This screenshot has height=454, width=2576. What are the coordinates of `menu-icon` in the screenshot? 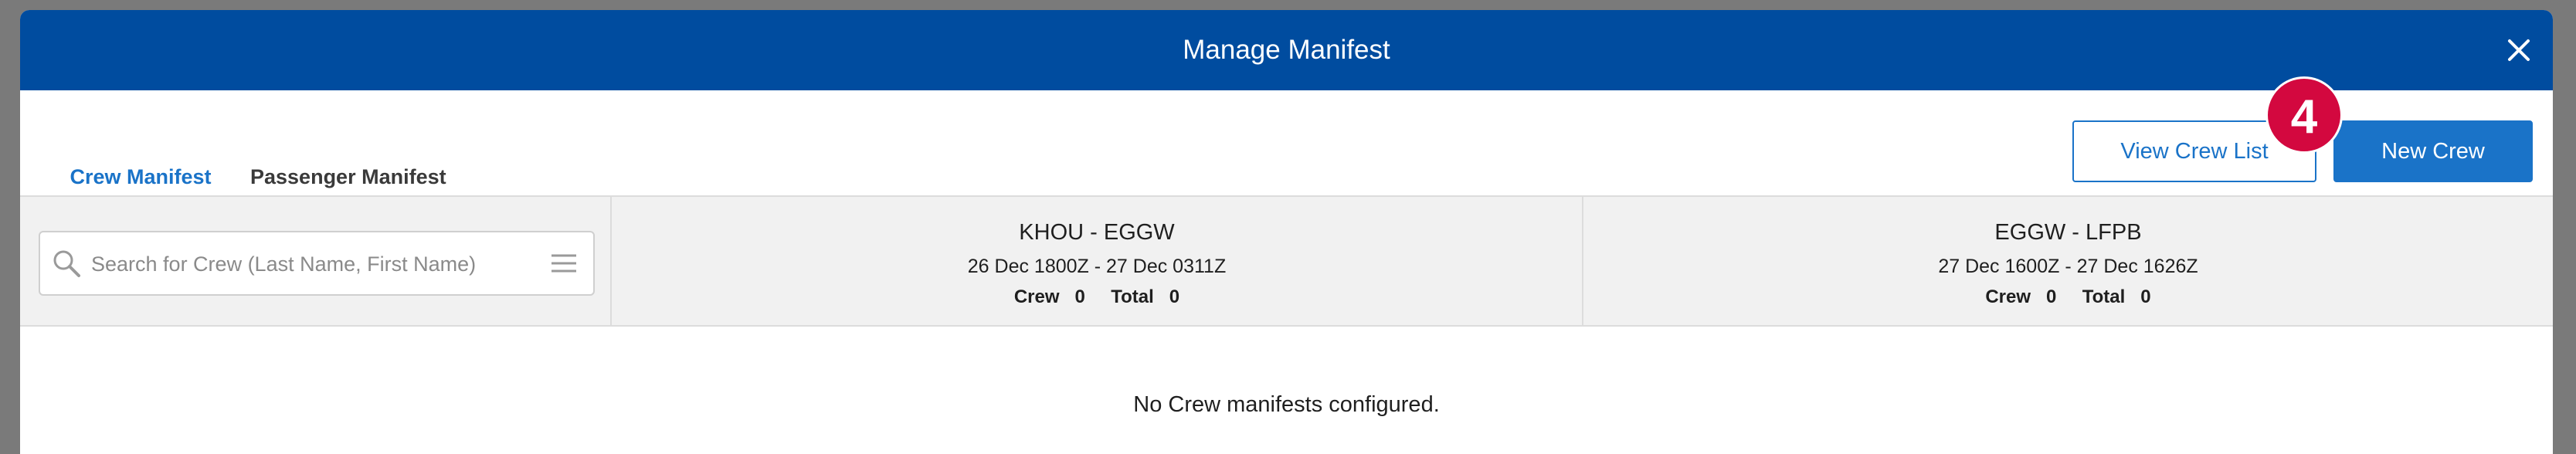 It's located at (564, 263).